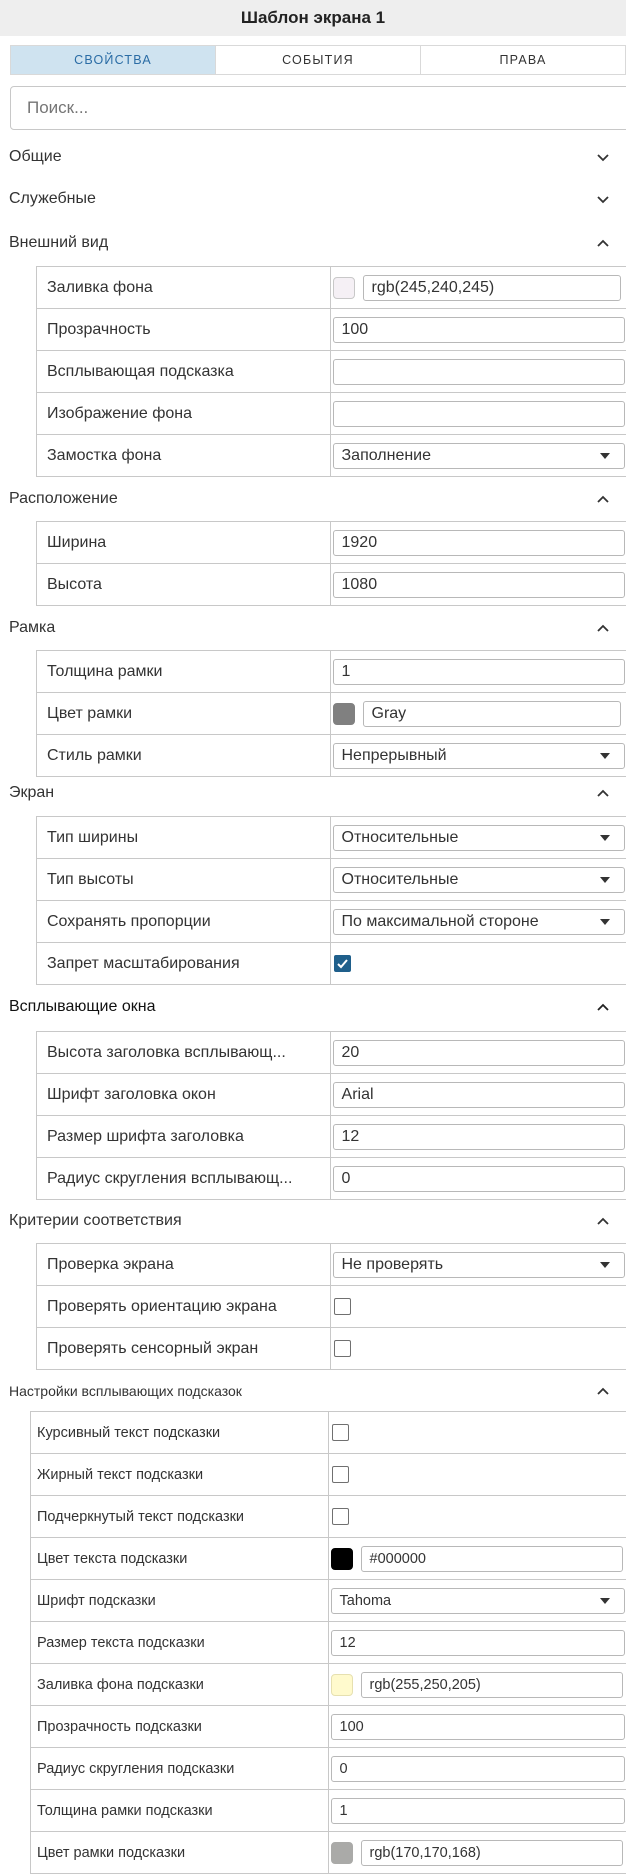 The height and width of the screenshot is (1875, 626). I want to click on border-style-select: Непрерывный, so click(478, 755).